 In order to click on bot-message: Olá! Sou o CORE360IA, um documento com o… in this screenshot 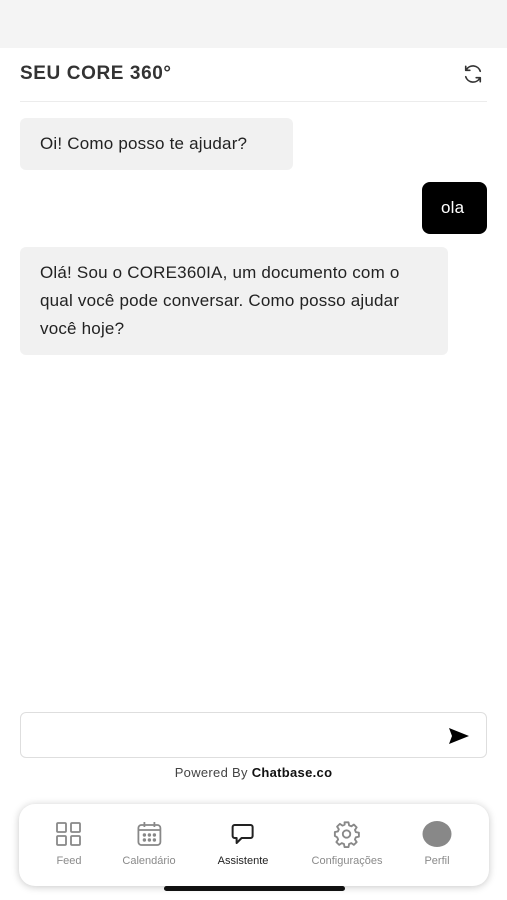, I will do `click(234, 301)`.